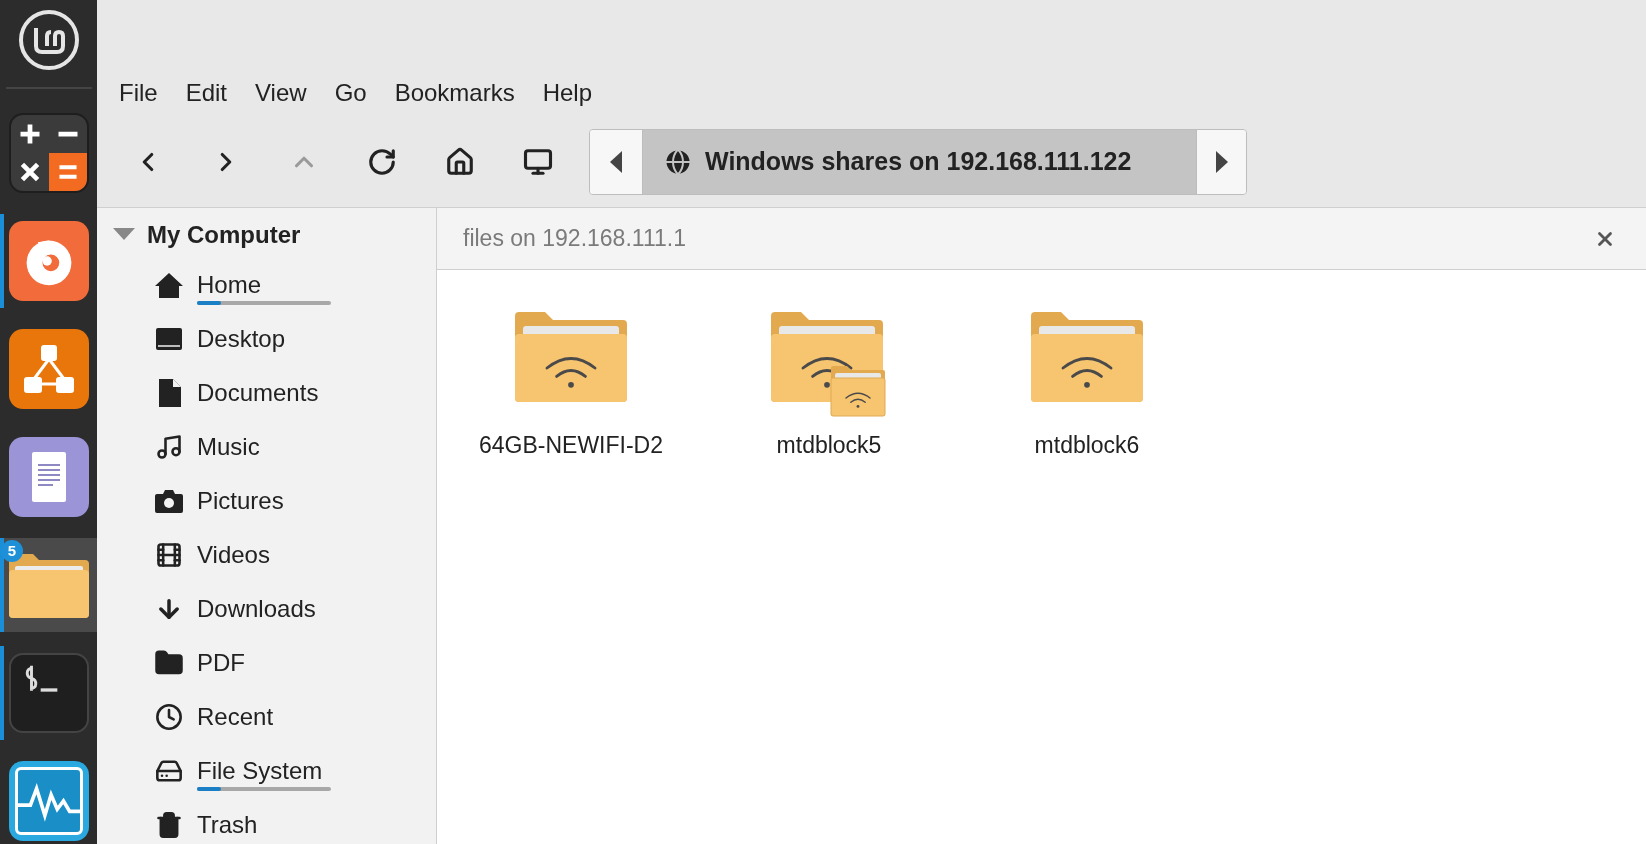 Image resolution: width=1646 pixels, height=844 pixels. What do you see at coordinates (169, 501) in the screenshot?
I see `camera-icon` at bounding box center [169, 501].